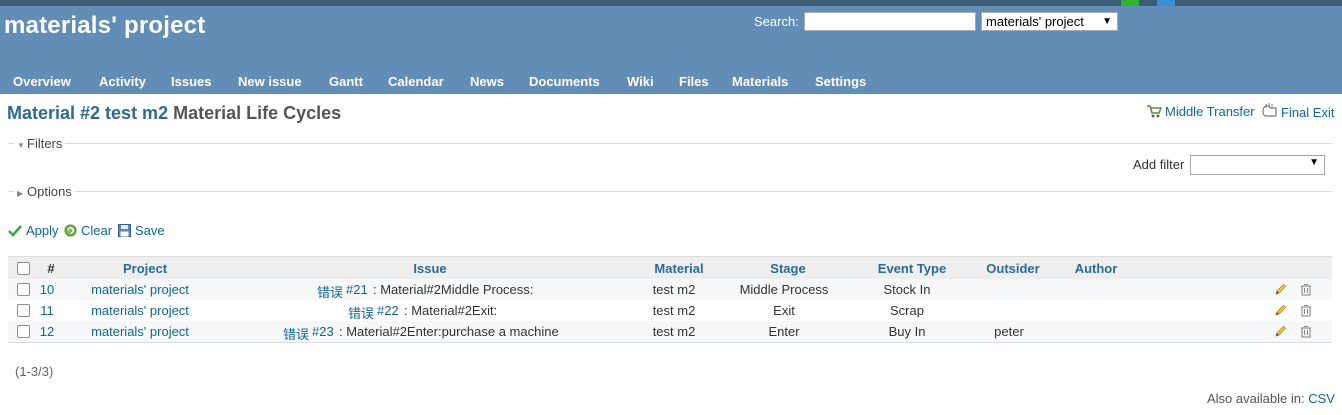 The image size is (1342, 415). I want to click on tab-wiki: Wiki, so click(640, 81).